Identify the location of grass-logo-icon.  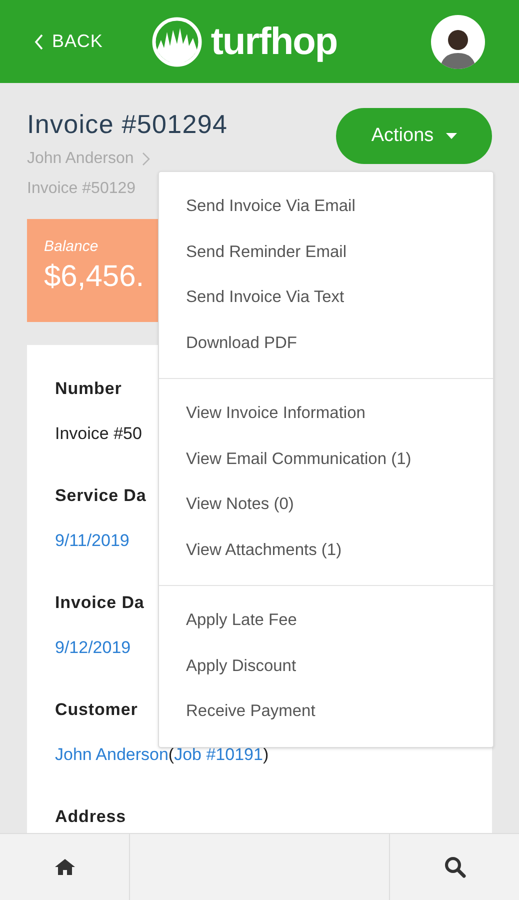
(176, 42).